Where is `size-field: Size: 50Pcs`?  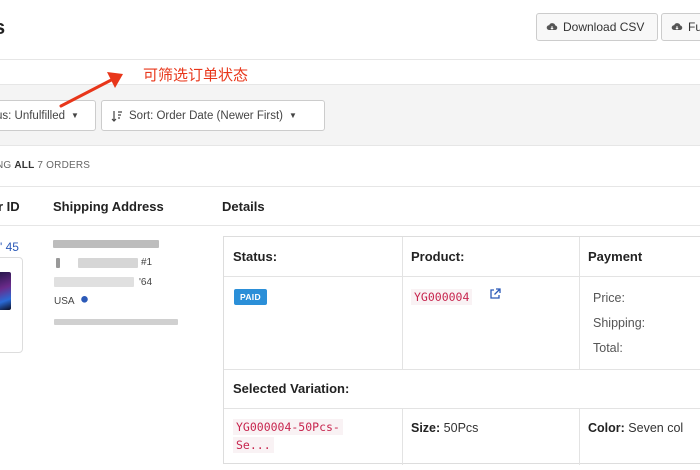
size-field: Size: 50Pcs is located at coordinates (444, 428).